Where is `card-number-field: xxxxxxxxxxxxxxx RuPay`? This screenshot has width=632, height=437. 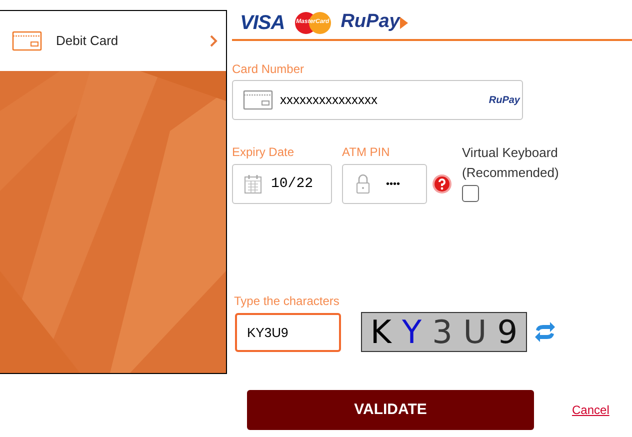
card-number-field: xxxxxxxxxxxxxxx RuPay is located at coordinates (377, 100).